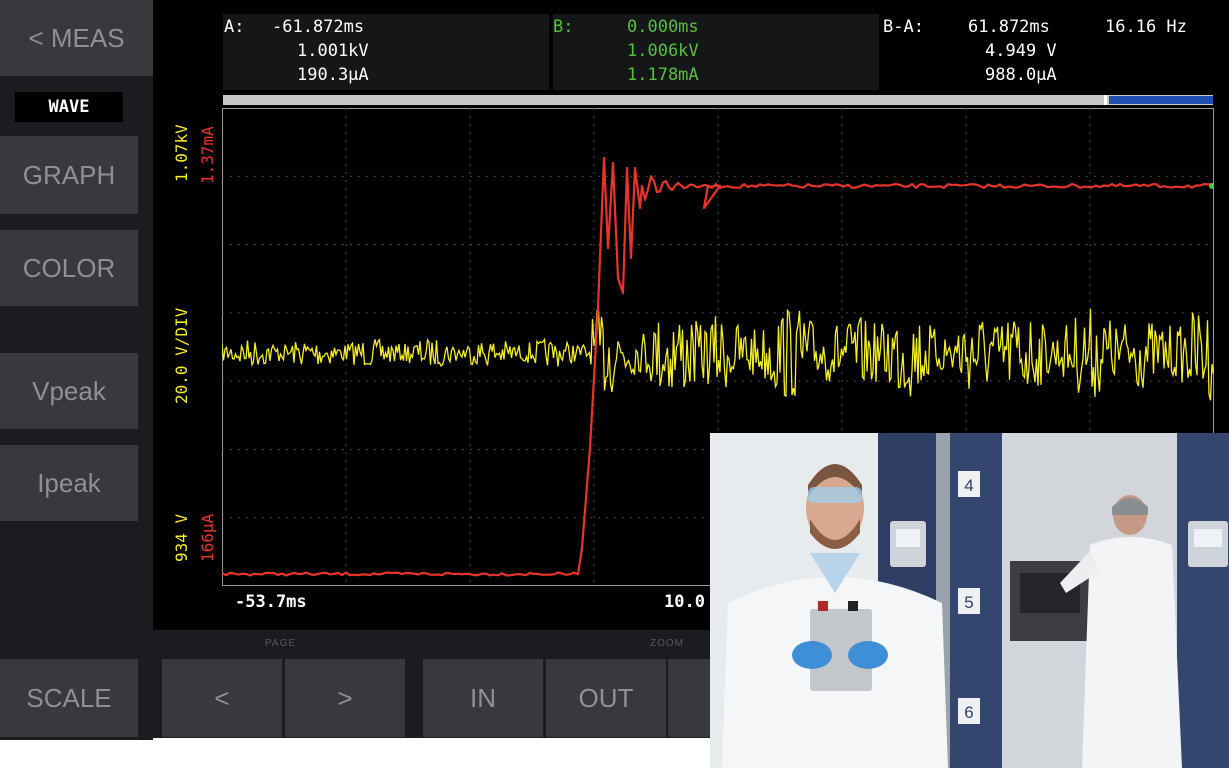 This screenshot has height=768, width=1229. I want to click on voltage-bottom-label: 934 V, so click(181, 537).